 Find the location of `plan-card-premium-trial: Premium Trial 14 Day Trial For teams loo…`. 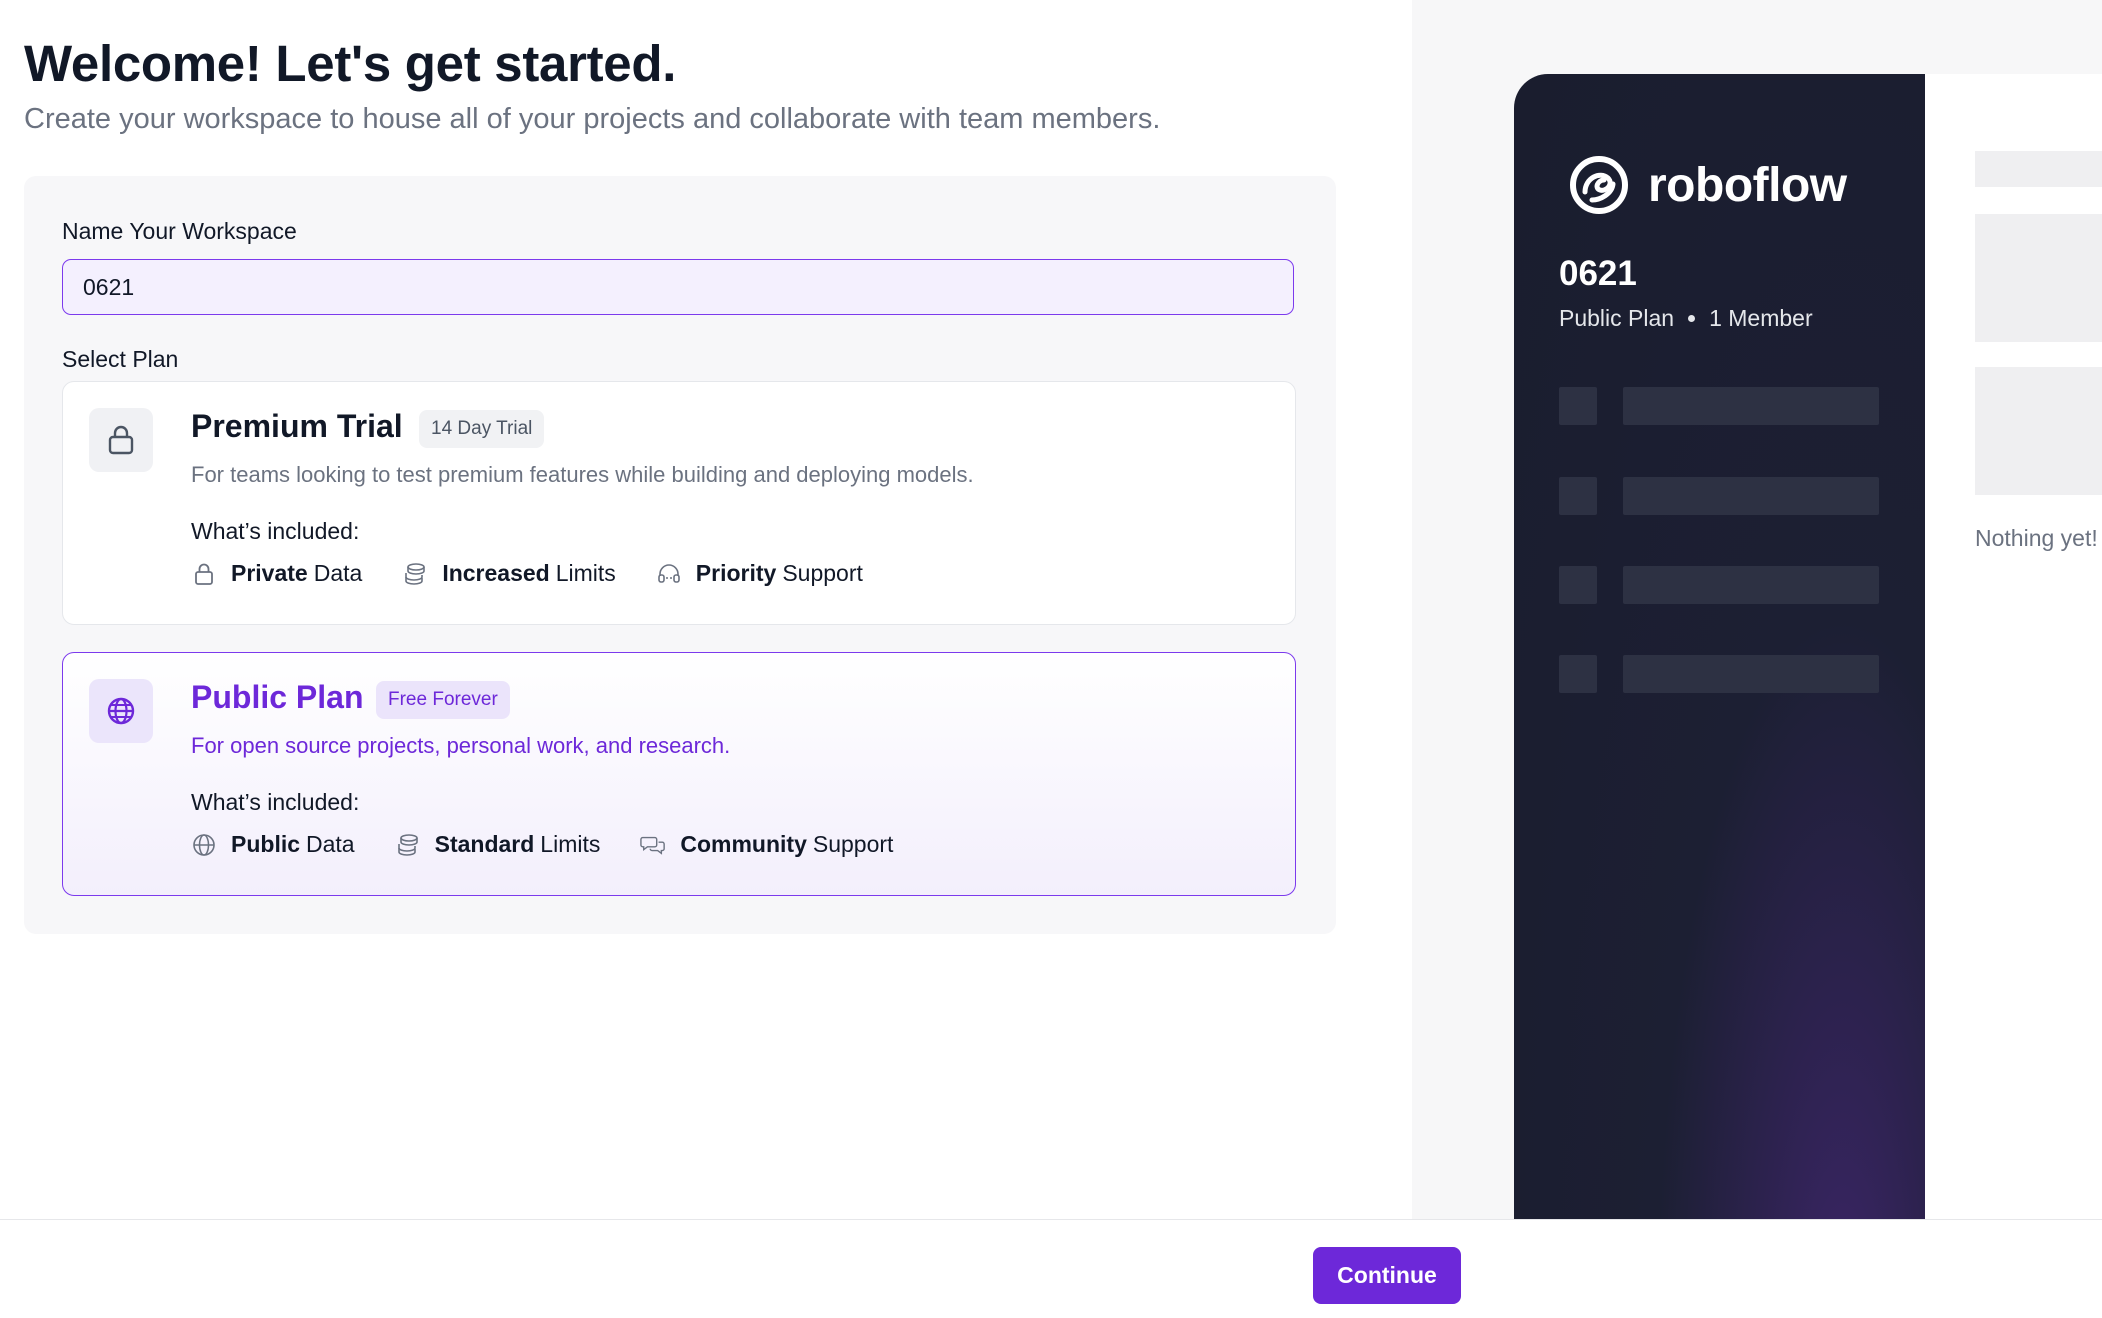

plan-card-premium-trial: Premium Trial 14 Day Trial For teams loo… is located at coordinates (679, 503).